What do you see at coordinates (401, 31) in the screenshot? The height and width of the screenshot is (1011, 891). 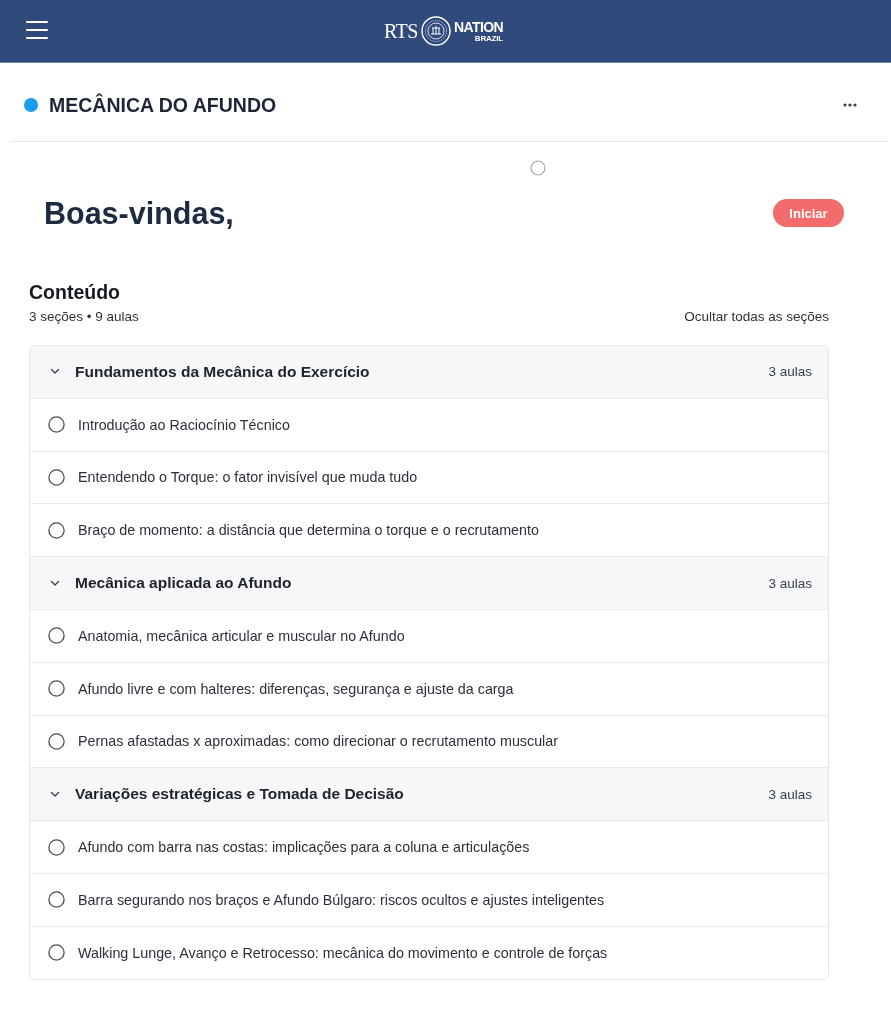 I see `logo-text: RTS` at bounding box center [401, 31].